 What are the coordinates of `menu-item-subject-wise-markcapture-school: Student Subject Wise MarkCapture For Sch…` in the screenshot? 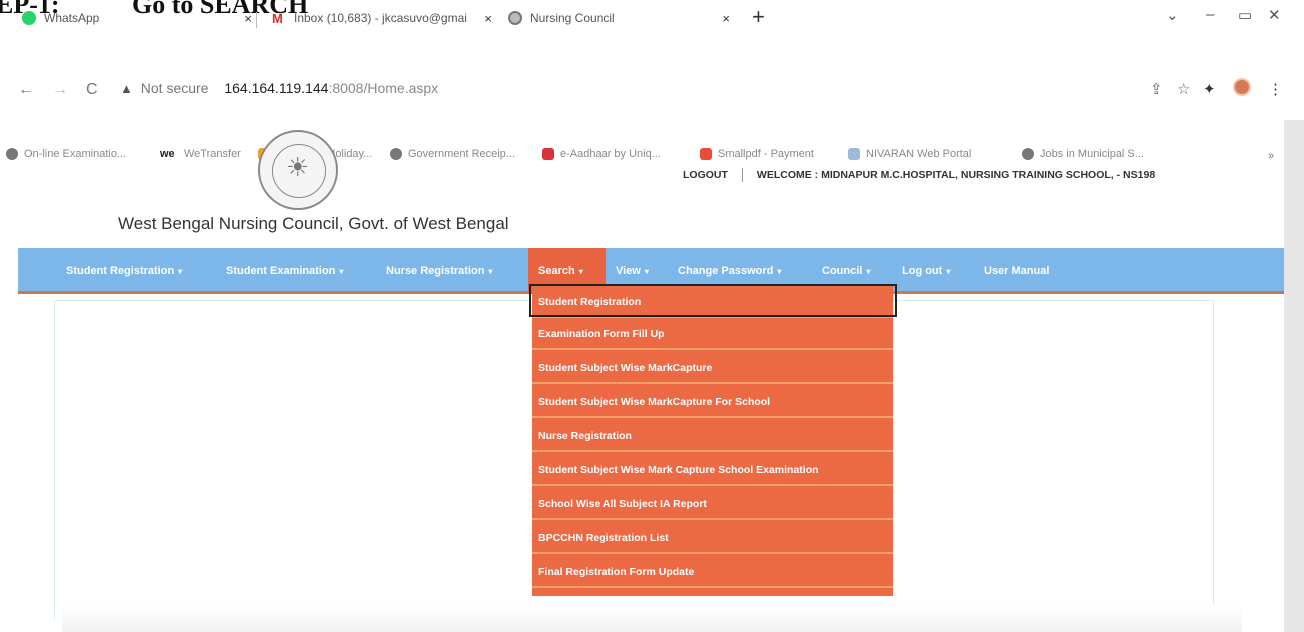 It's located at (712, 404).